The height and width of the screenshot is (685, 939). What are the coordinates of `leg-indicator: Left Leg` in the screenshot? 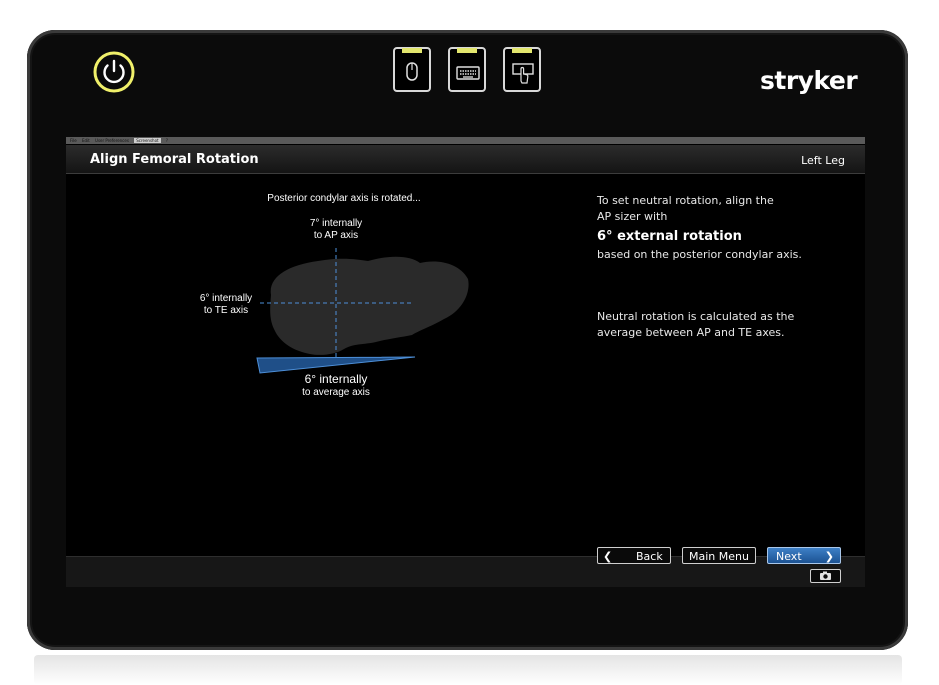 It's located at (823, 160).